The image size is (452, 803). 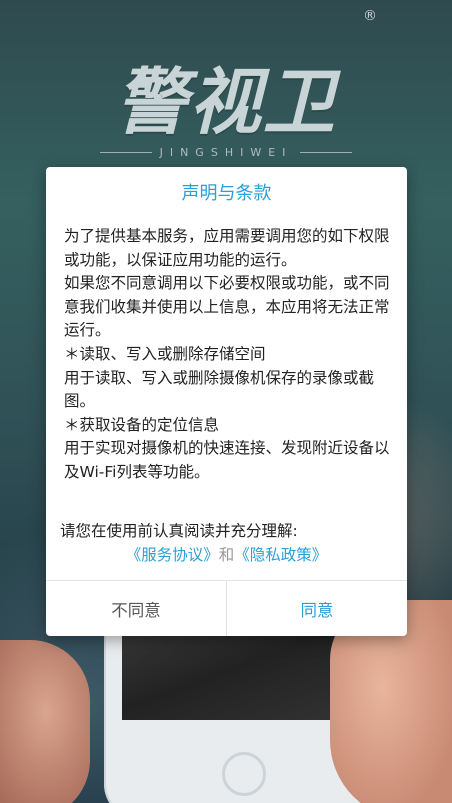 I want to click on logo-title: 警视卫, so click(x=225, y=102).